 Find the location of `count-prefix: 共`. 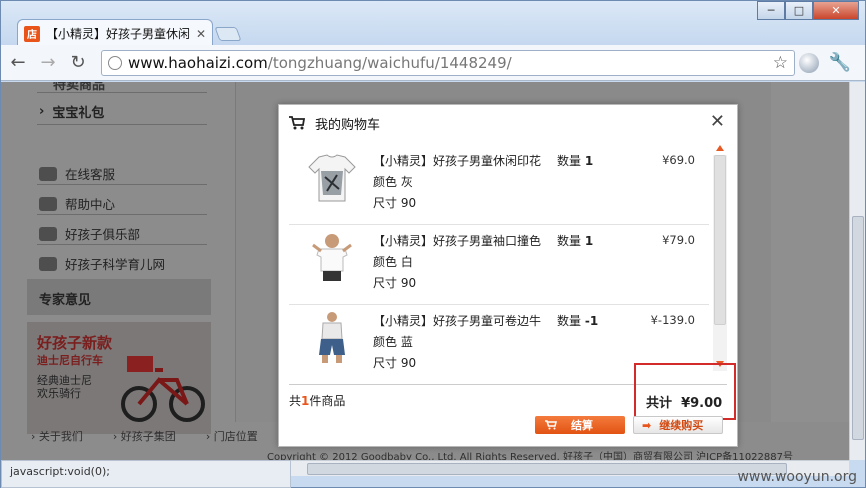

count-prefix: 共 is located at coordinates (295, 401).